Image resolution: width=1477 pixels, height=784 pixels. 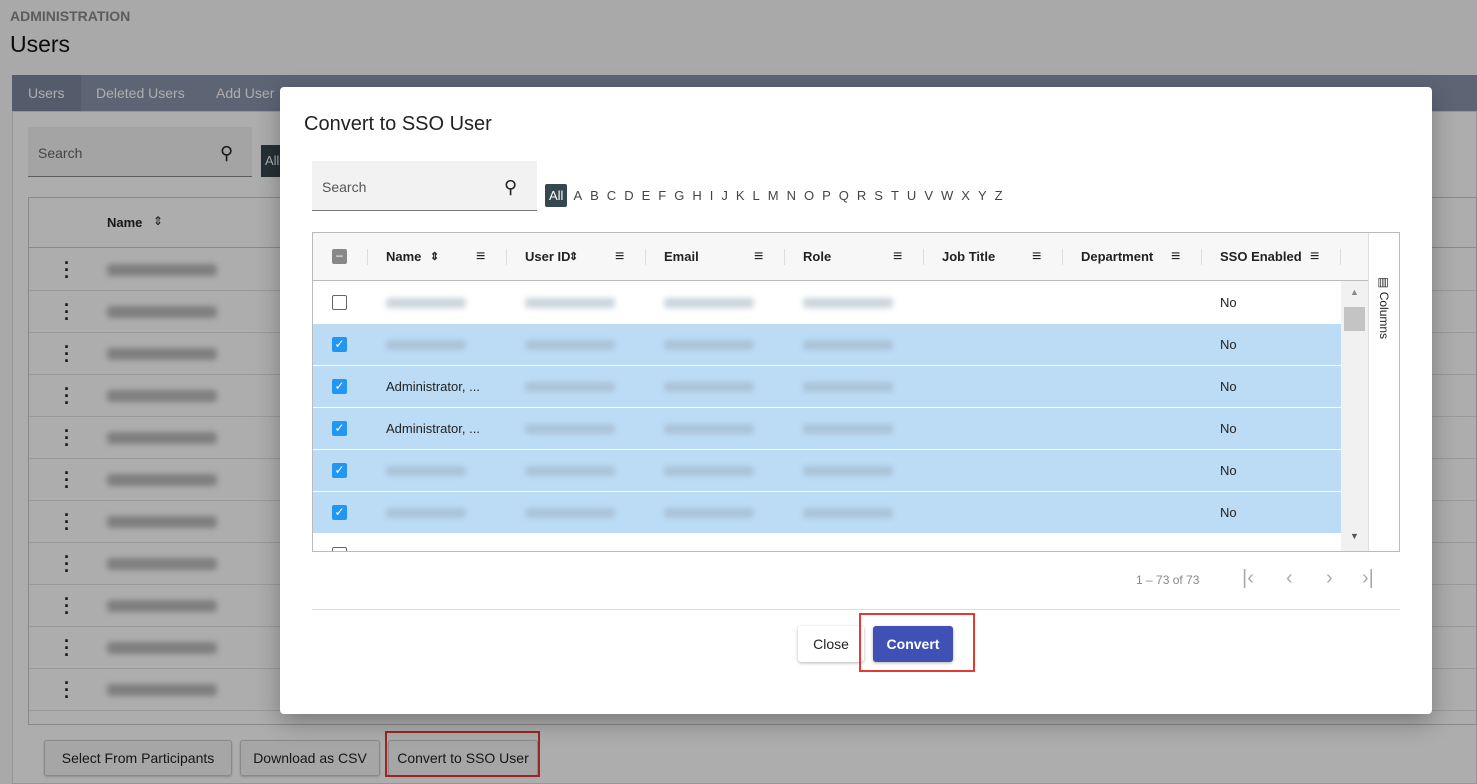 What do you see at coordinates (1384, 315) in the screenshot?
I see `columns-label: Columns` at bounding box center [1384, 315].